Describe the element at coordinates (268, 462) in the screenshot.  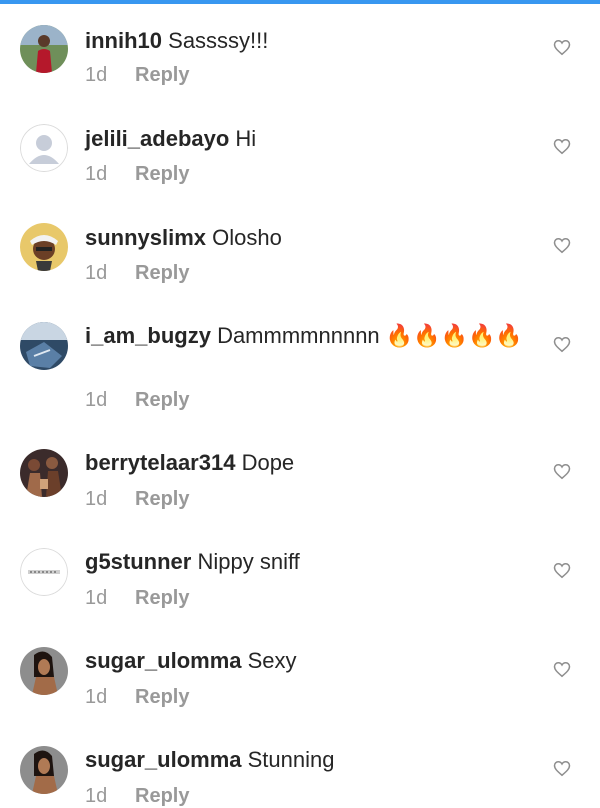
I see `comment-text: Dope` at that location.